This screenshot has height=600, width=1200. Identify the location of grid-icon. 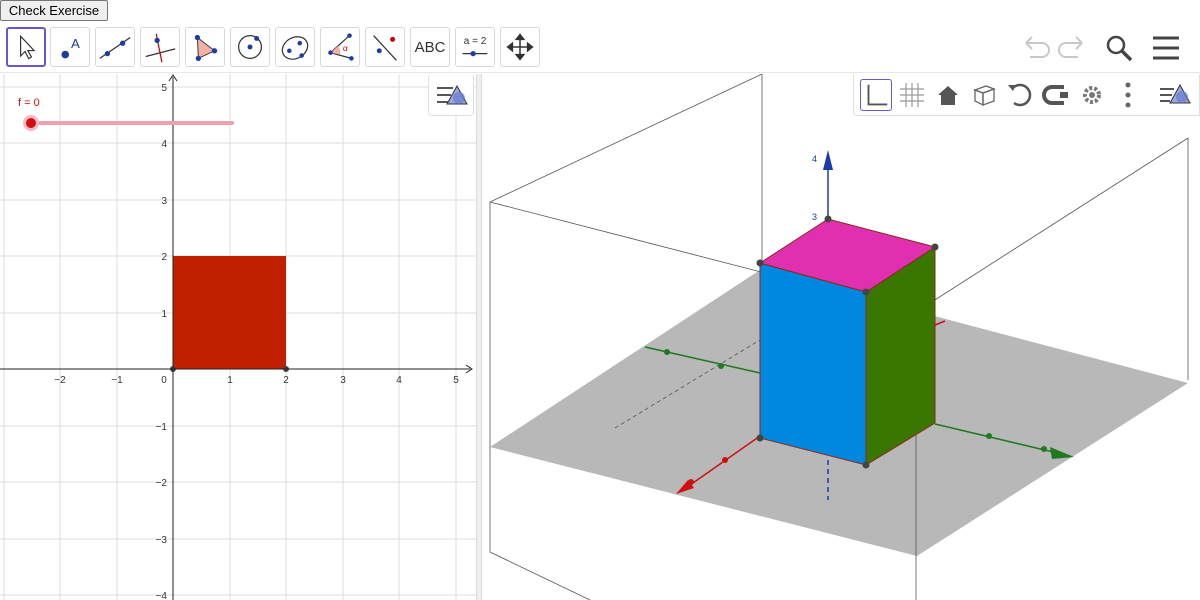
(912, 95).